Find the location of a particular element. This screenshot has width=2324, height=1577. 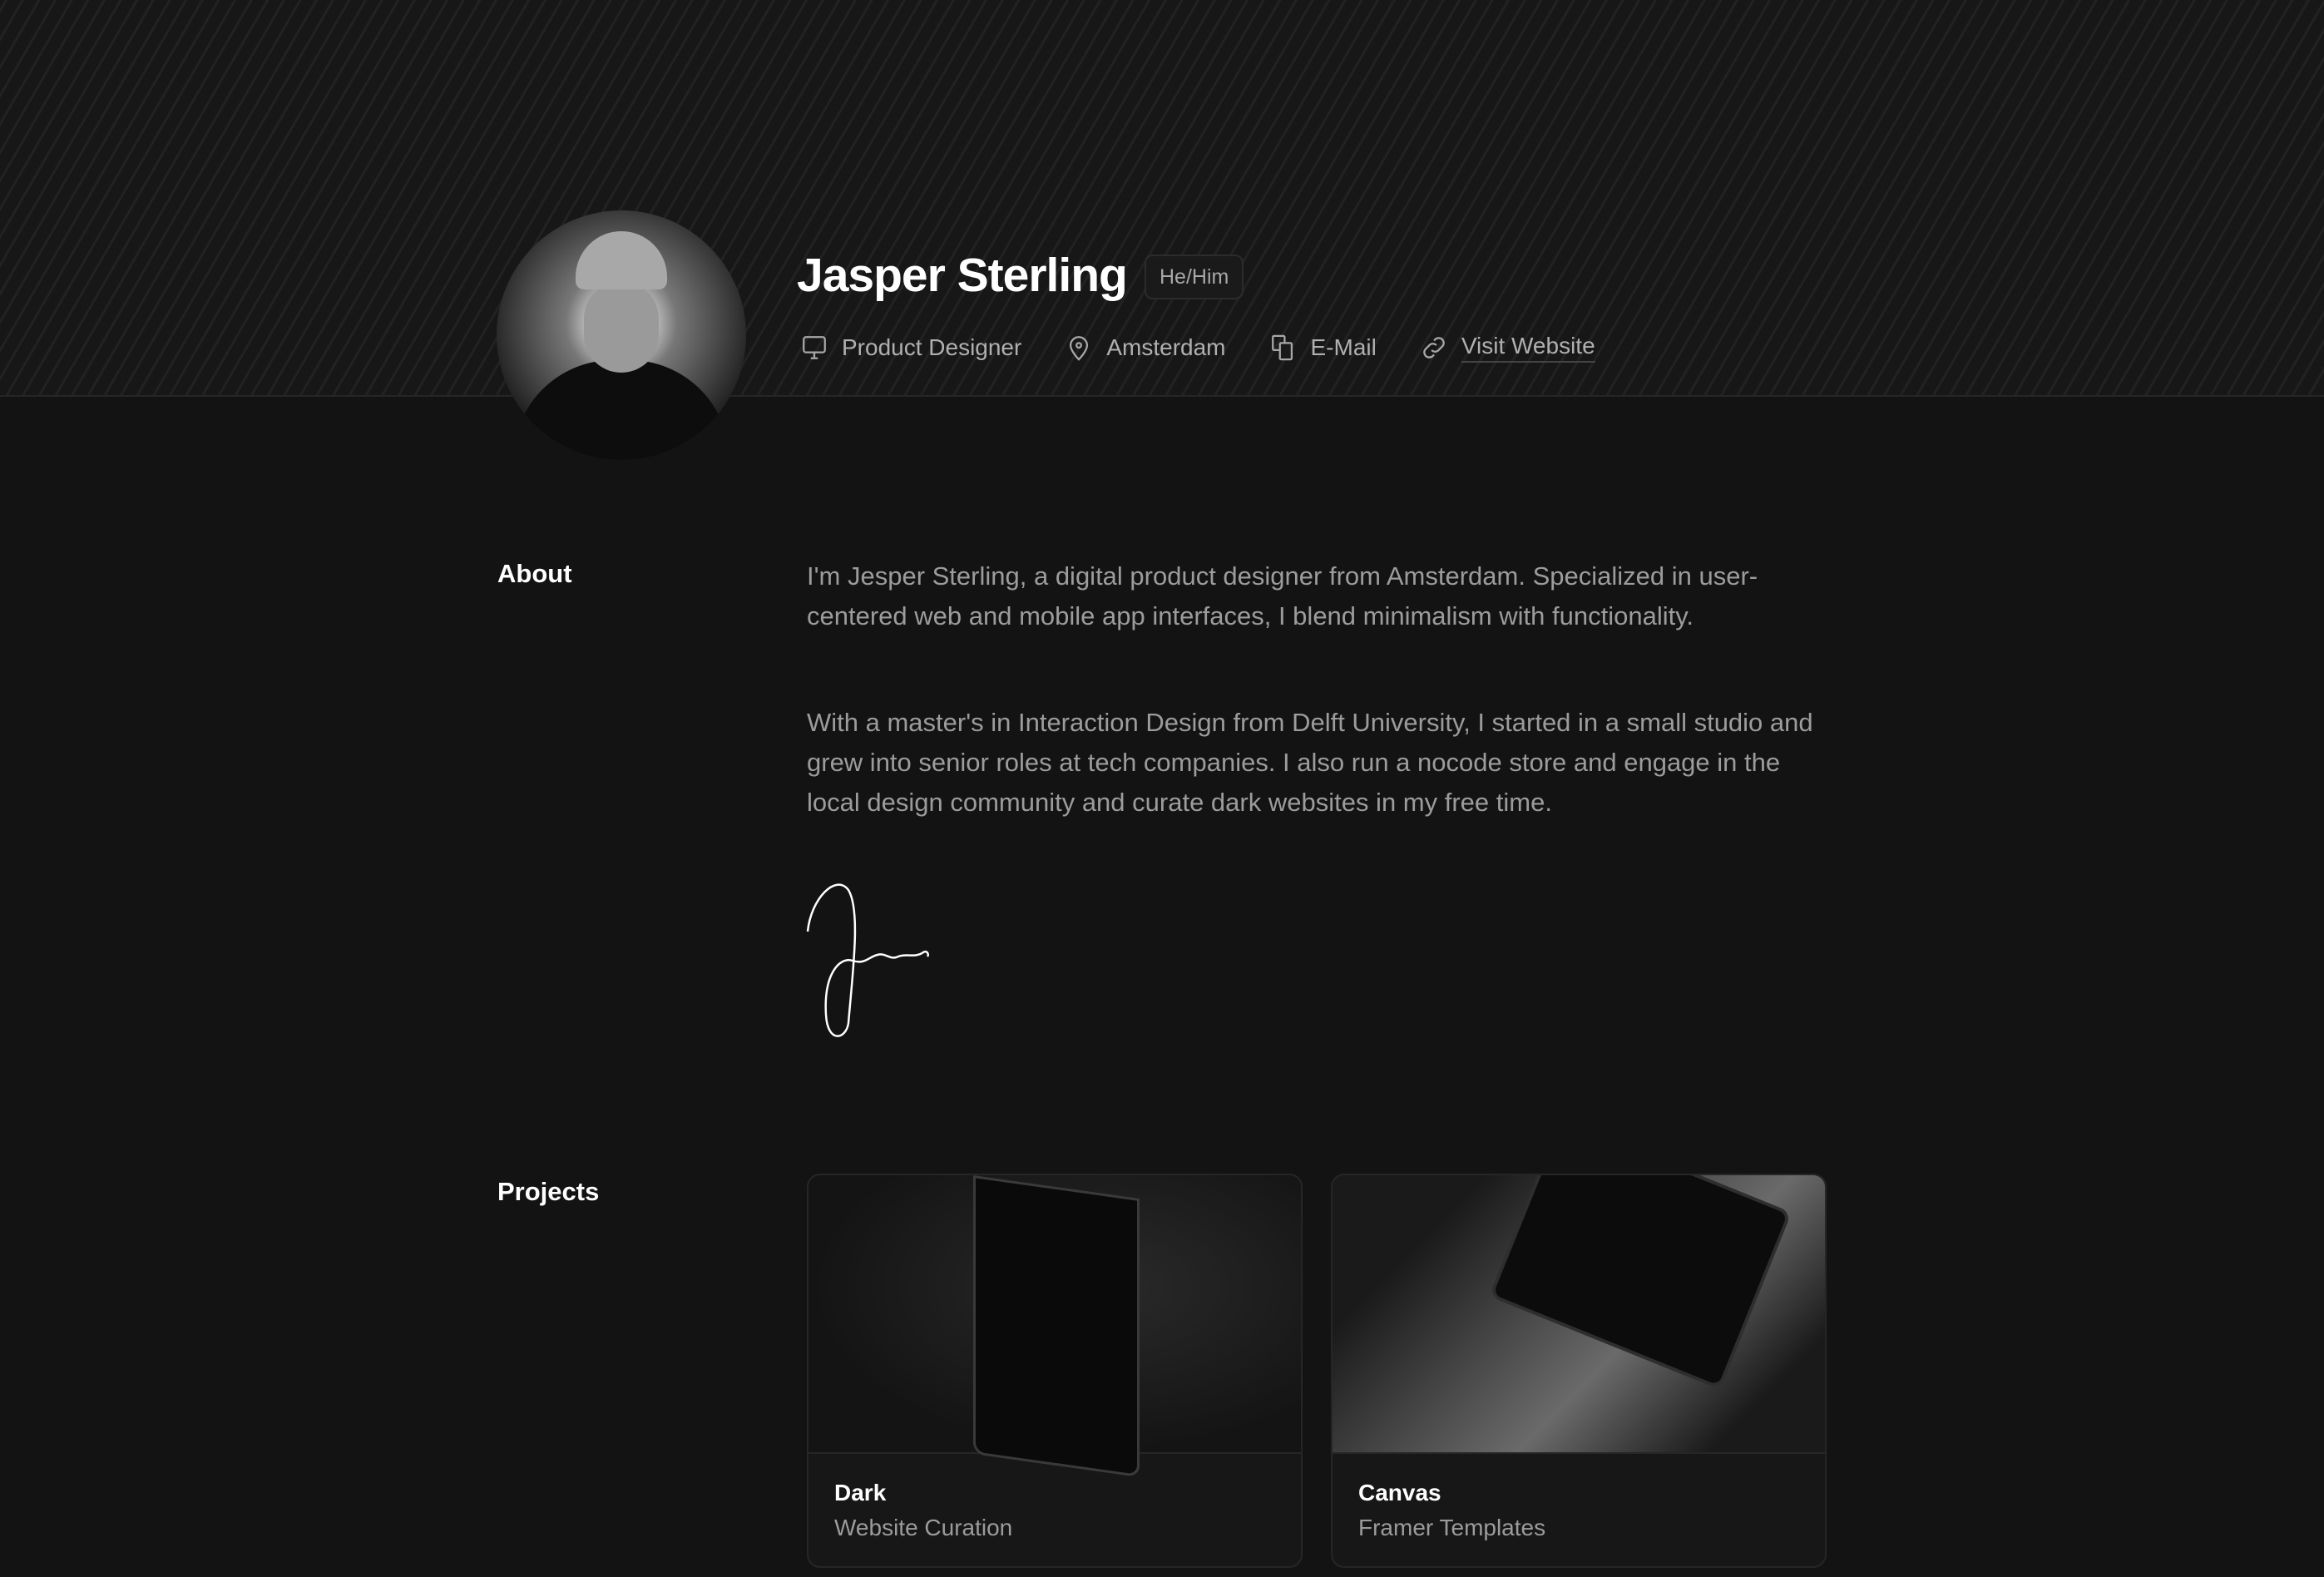

website-link: Visit Website is located at coordinates (1507, 348).